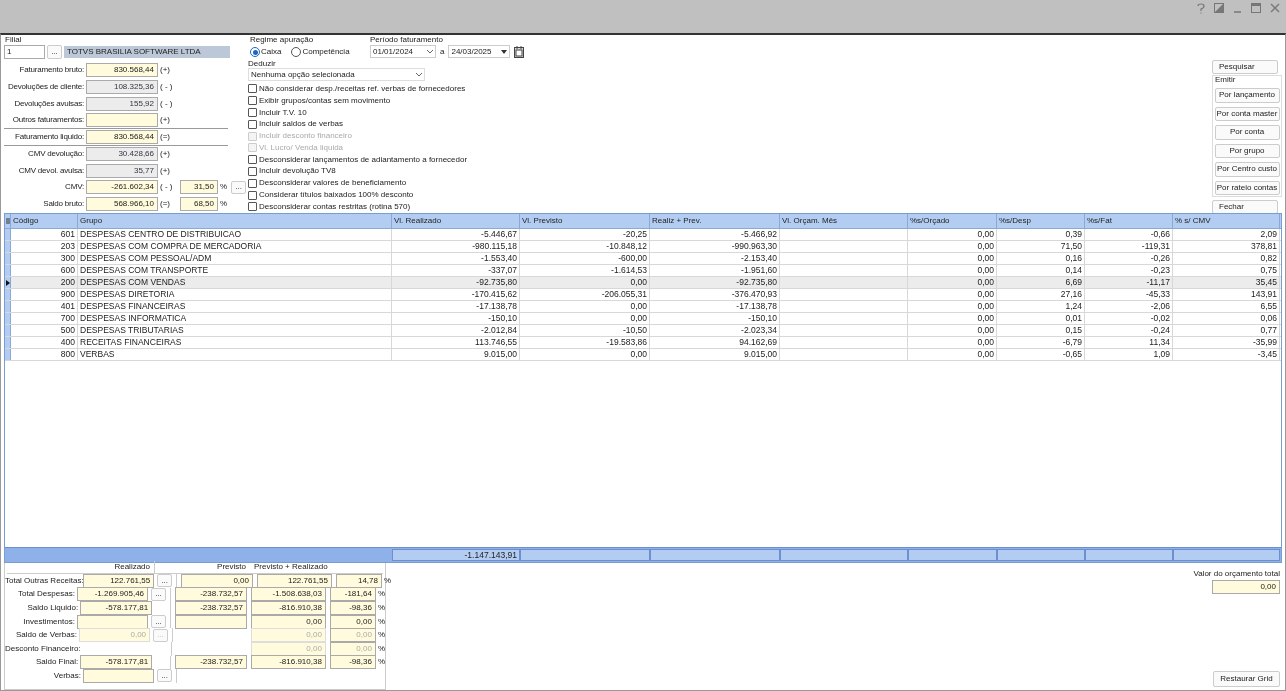  Describe the element at coordinates (643, 271) in the screenshot. I see `grid-row: 600 DESPESAS COM TRANSPORTE -337,07 -1.614,53 -1.951,60 0,00 0,14 -0,23 0,75` at that location.